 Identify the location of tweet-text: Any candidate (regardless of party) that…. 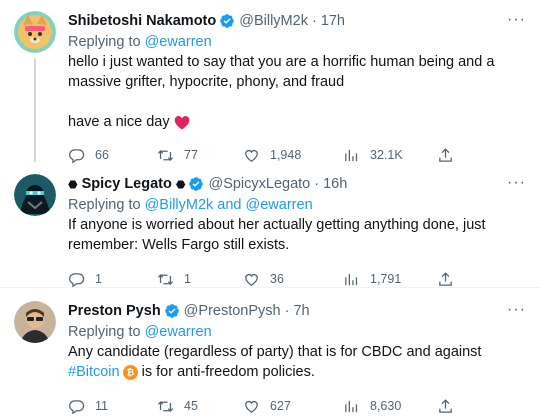
(297, 362).